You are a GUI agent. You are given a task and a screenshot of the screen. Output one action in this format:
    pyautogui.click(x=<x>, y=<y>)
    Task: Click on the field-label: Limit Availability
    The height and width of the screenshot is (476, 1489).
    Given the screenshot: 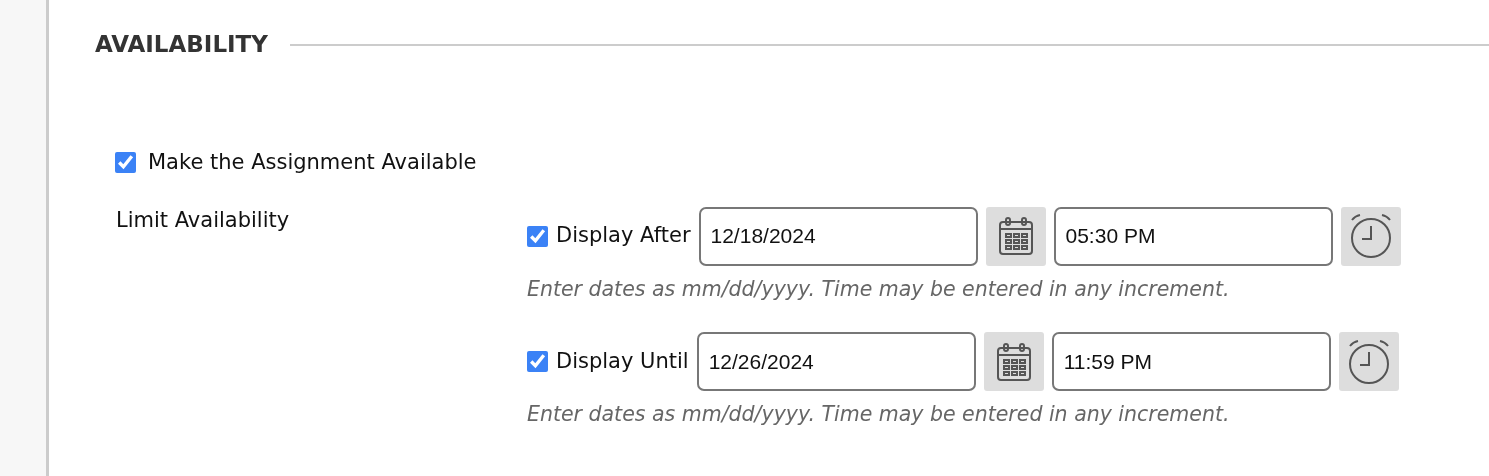 What is the action you would take?
    pyautogui.click(x=203, y=220)
    